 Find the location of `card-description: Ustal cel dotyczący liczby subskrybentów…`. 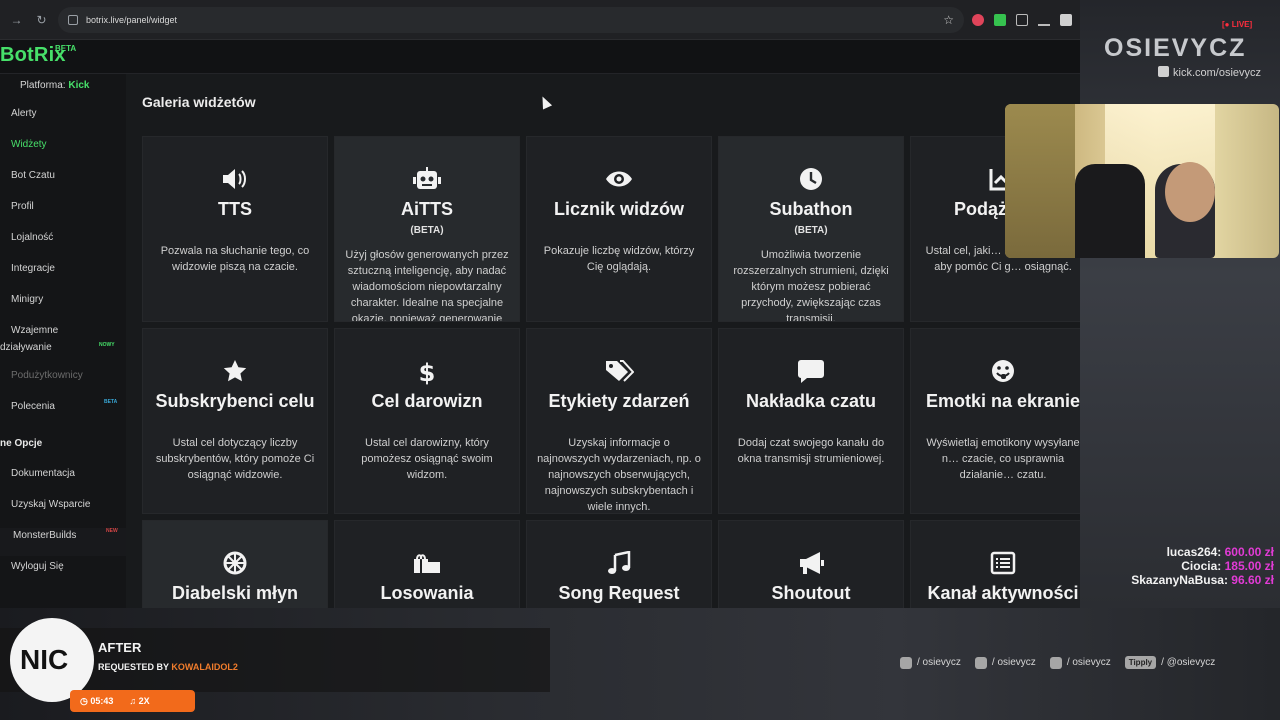

card-description: Ustal cel dotyczący liczby subskrybentów… is located at coordinates (235, 459).